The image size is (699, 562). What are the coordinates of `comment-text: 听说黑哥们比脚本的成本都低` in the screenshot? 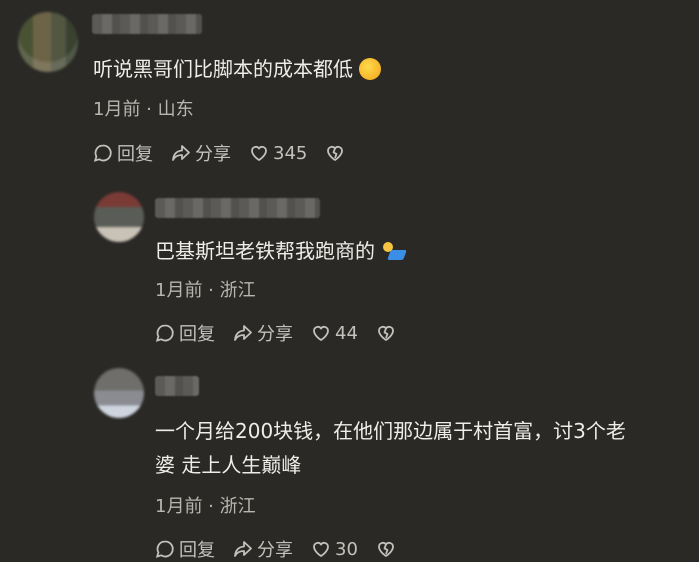 It's located at (237, 69).